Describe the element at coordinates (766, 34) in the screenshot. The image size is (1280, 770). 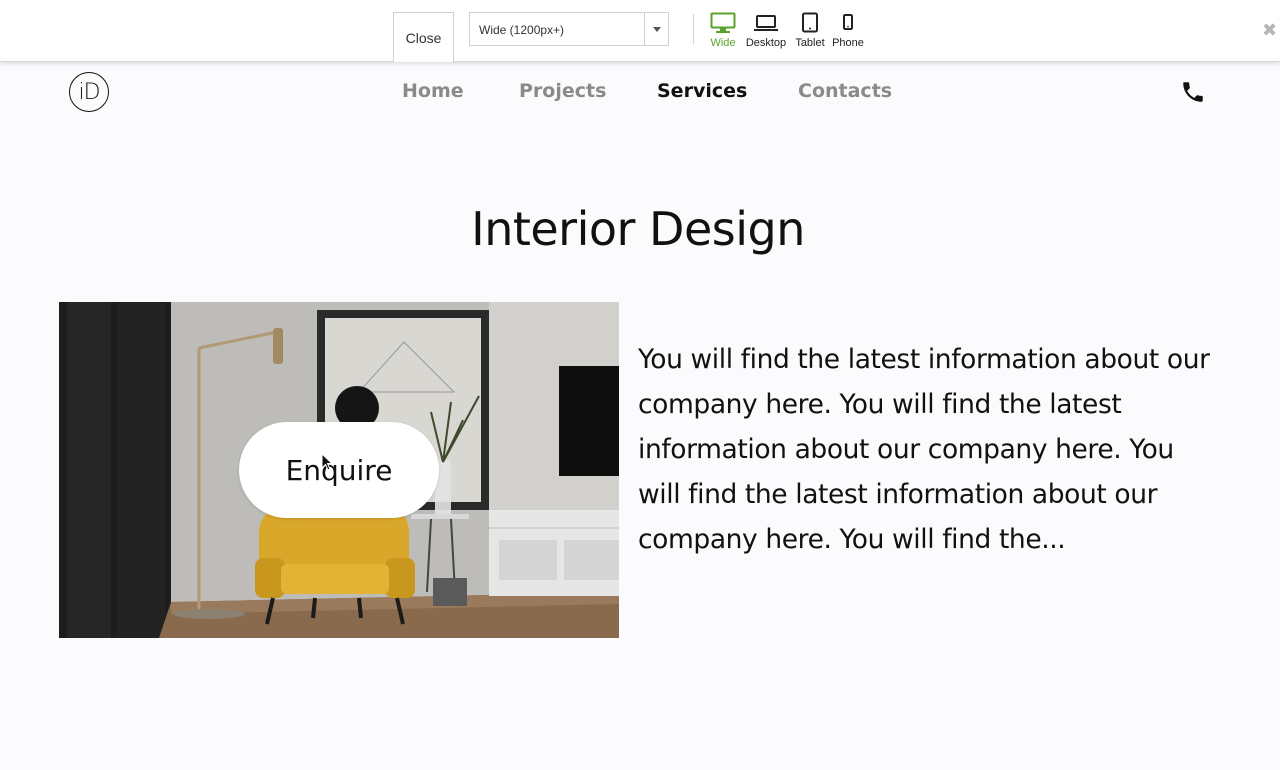
I see `device-desktop-button: Desktop` at that location.